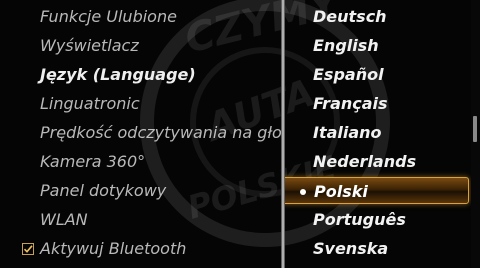 This screenshot has height=268, width=480. Describe the element at coordinates (28, 249) in the screenshot. I see `checkbox-checked-icon` at that location.